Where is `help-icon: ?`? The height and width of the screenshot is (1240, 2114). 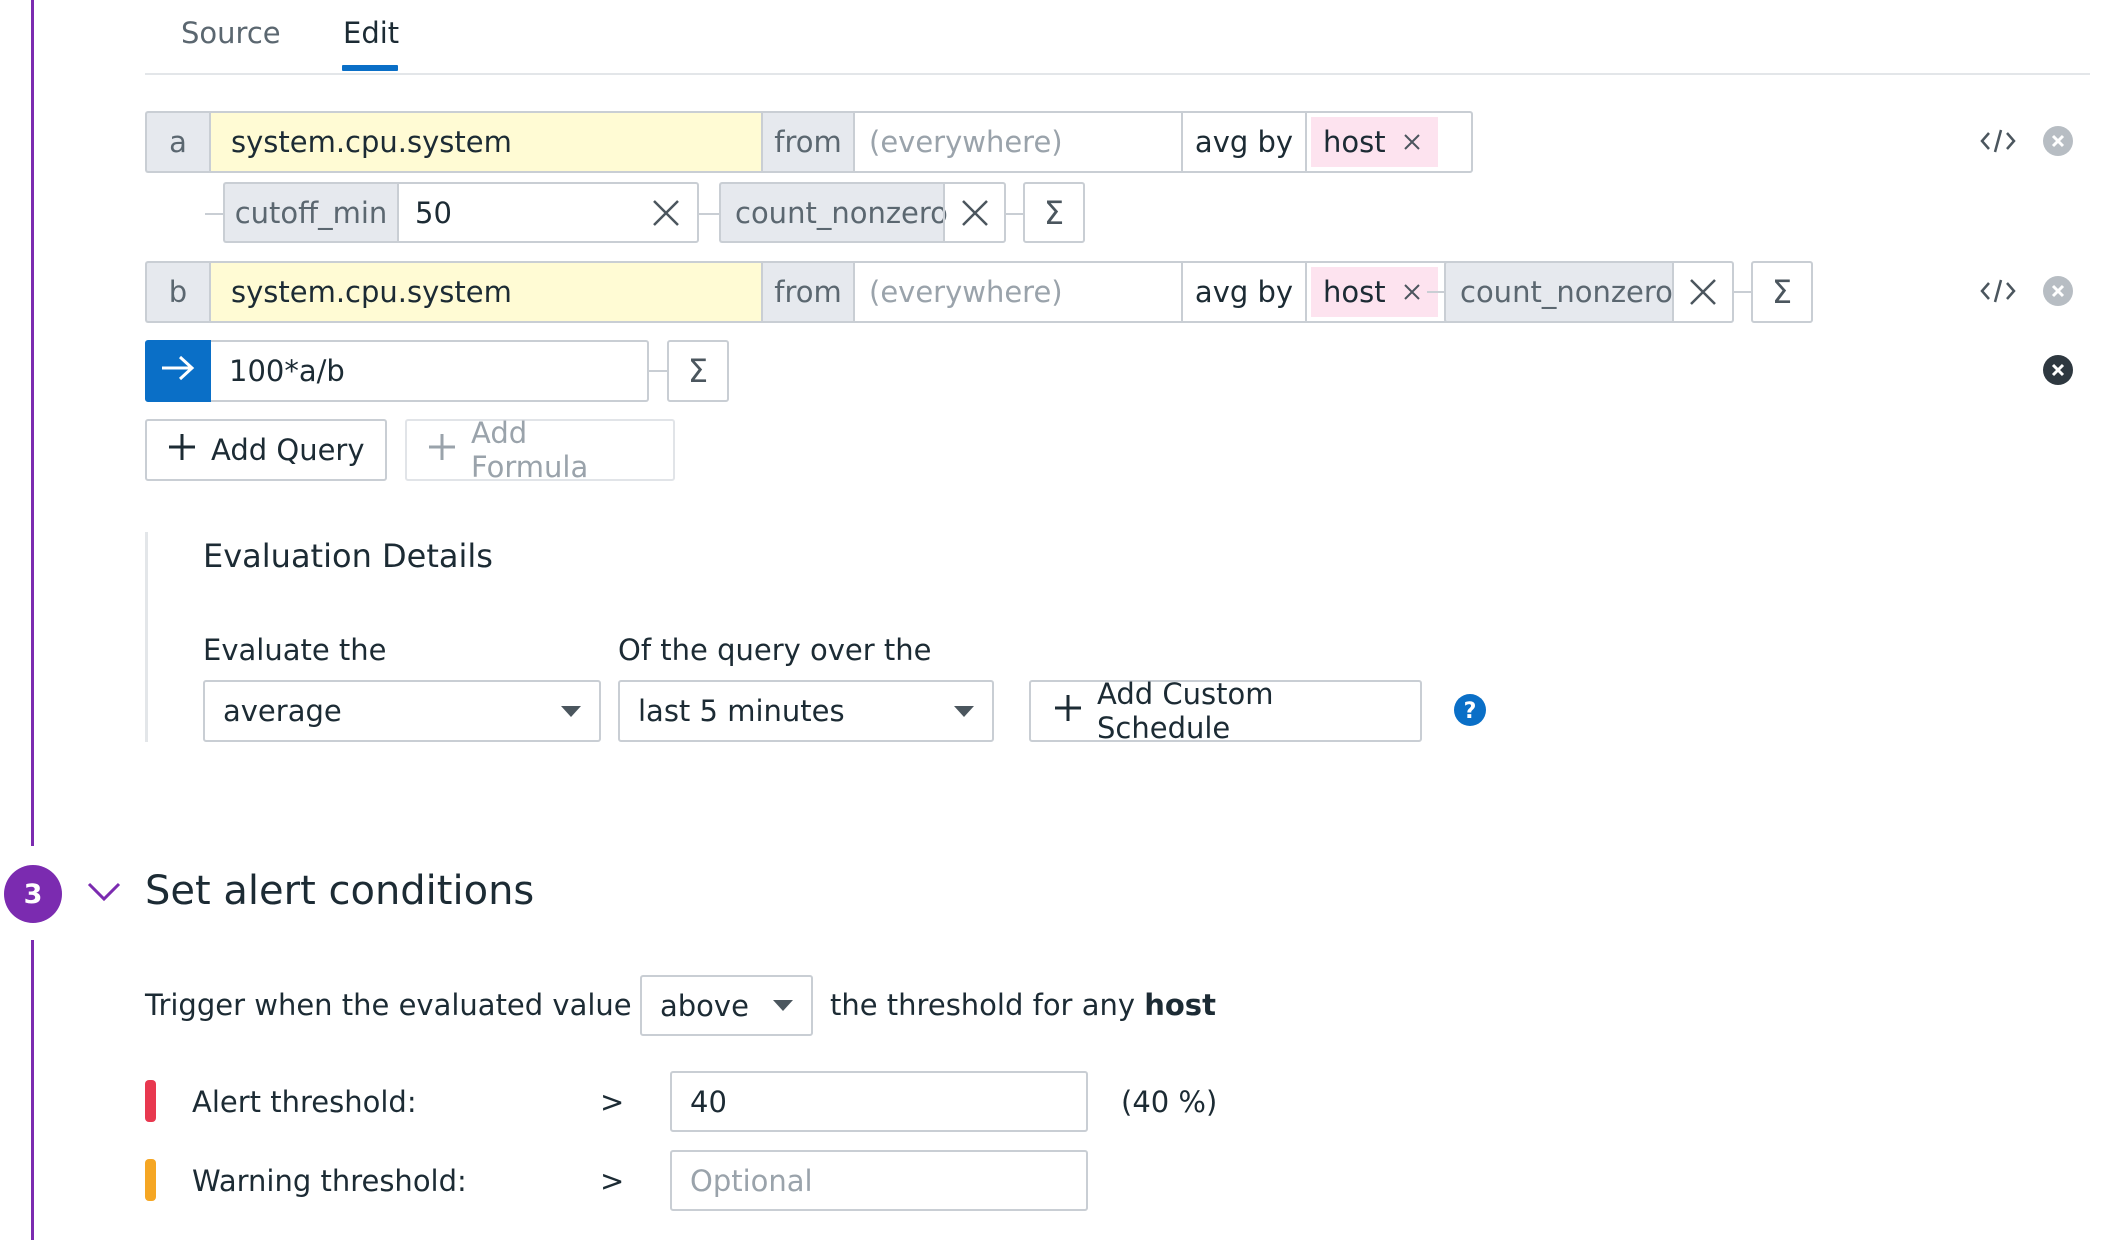 help-icon: ? is located at coordinates (1470, 712).